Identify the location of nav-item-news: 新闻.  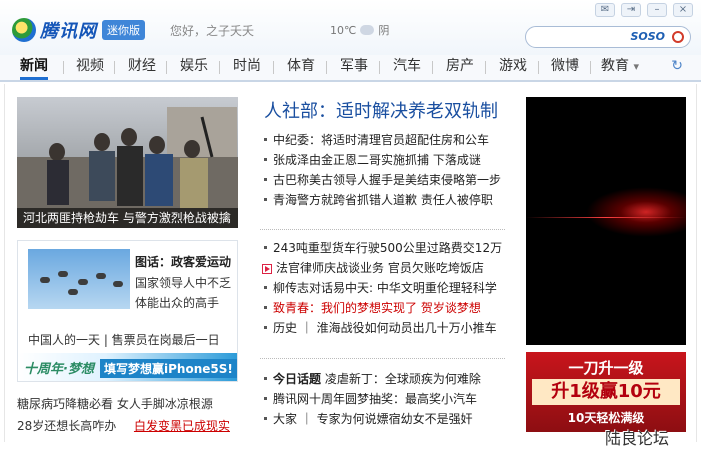
(34, 67).